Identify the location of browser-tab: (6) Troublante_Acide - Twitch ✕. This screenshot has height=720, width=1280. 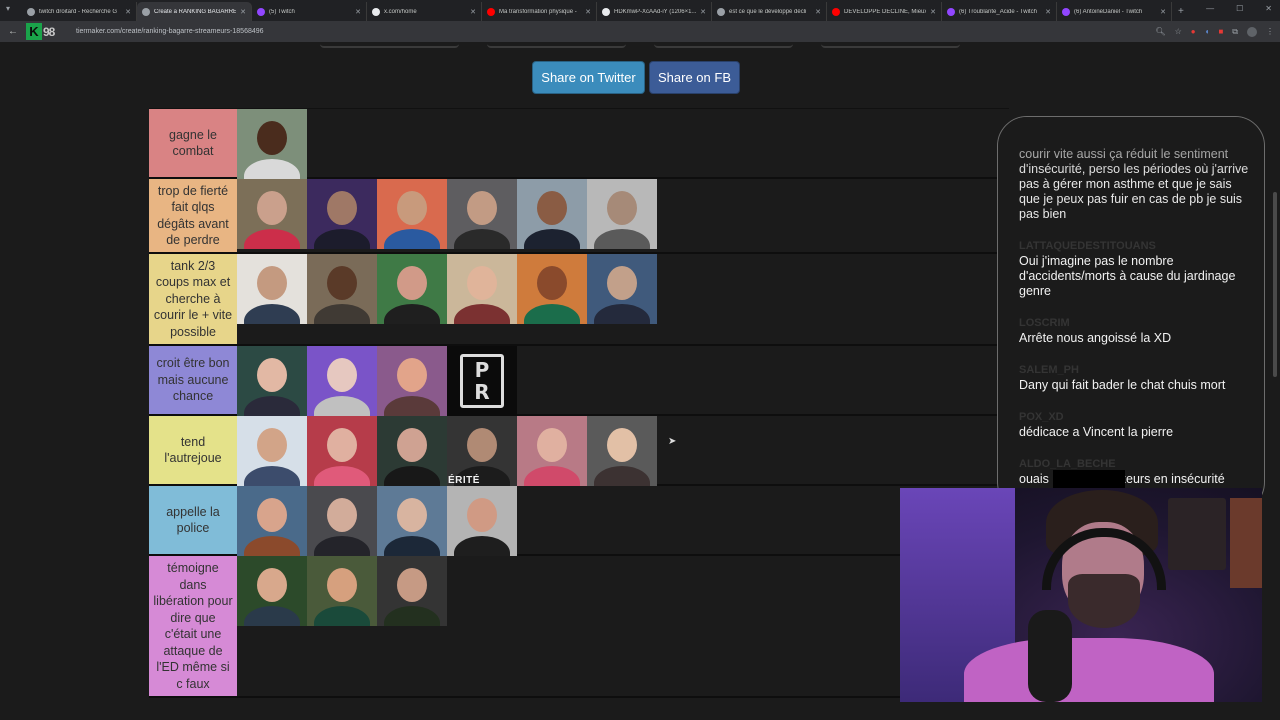
(999, 11).